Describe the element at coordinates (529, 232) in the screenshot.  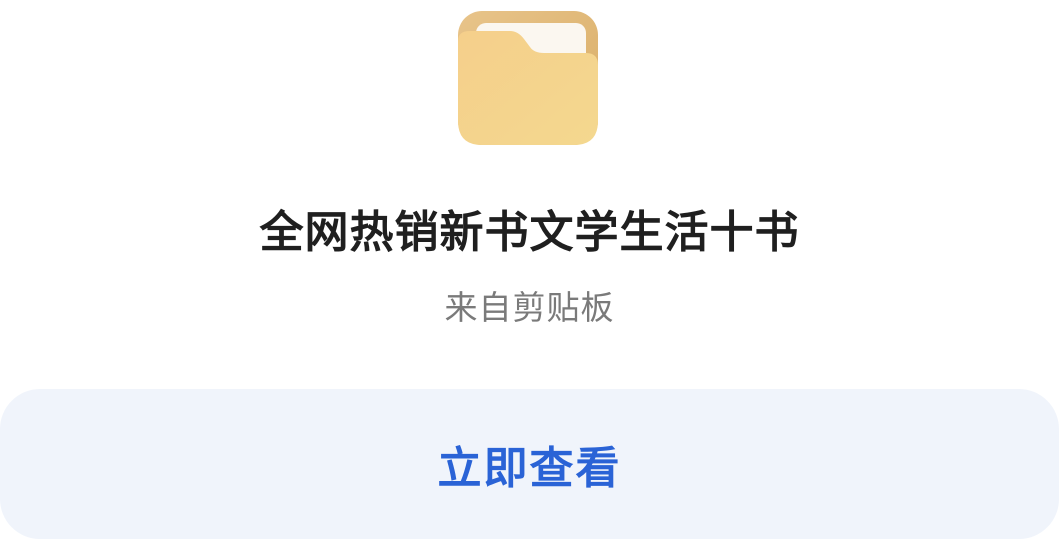
I see `clipboard-title: 全网热销新书文学生活十书` at that location.